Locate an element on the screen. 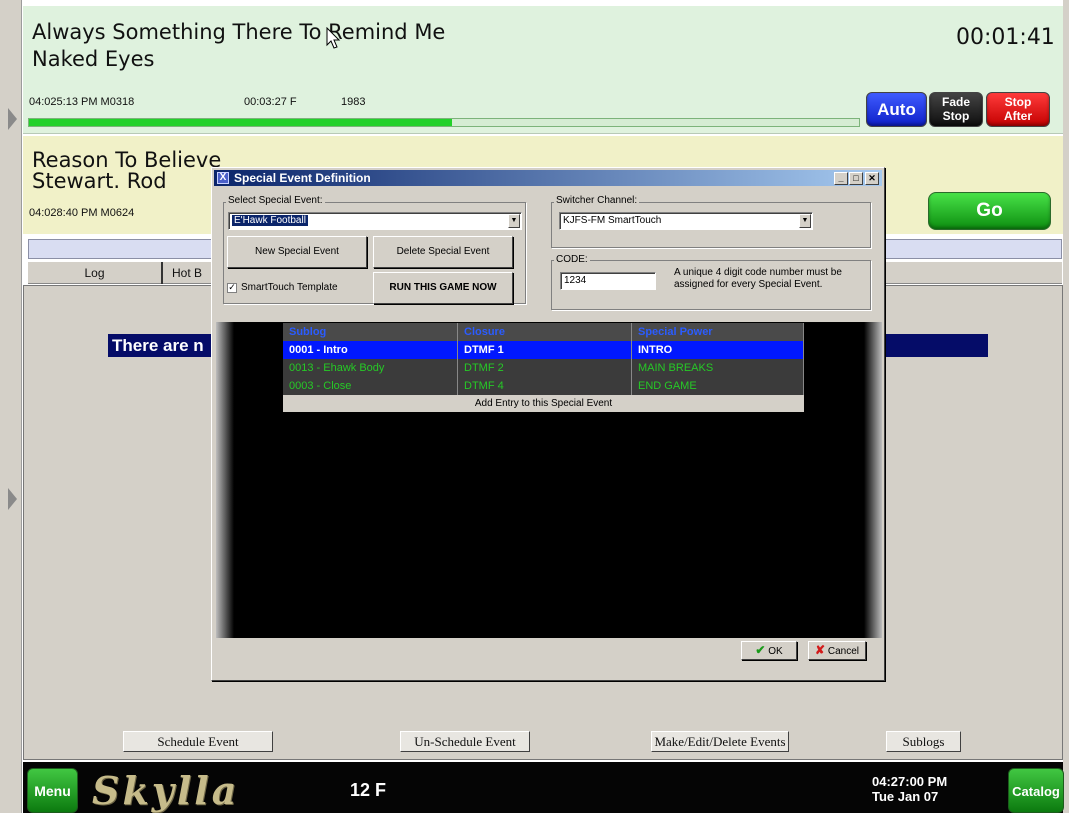 The width and height of the screenshot is (1069, 813). make-edit-delete-events-button: Make/Edit/Delete Events is located at coordinates (720, 741).